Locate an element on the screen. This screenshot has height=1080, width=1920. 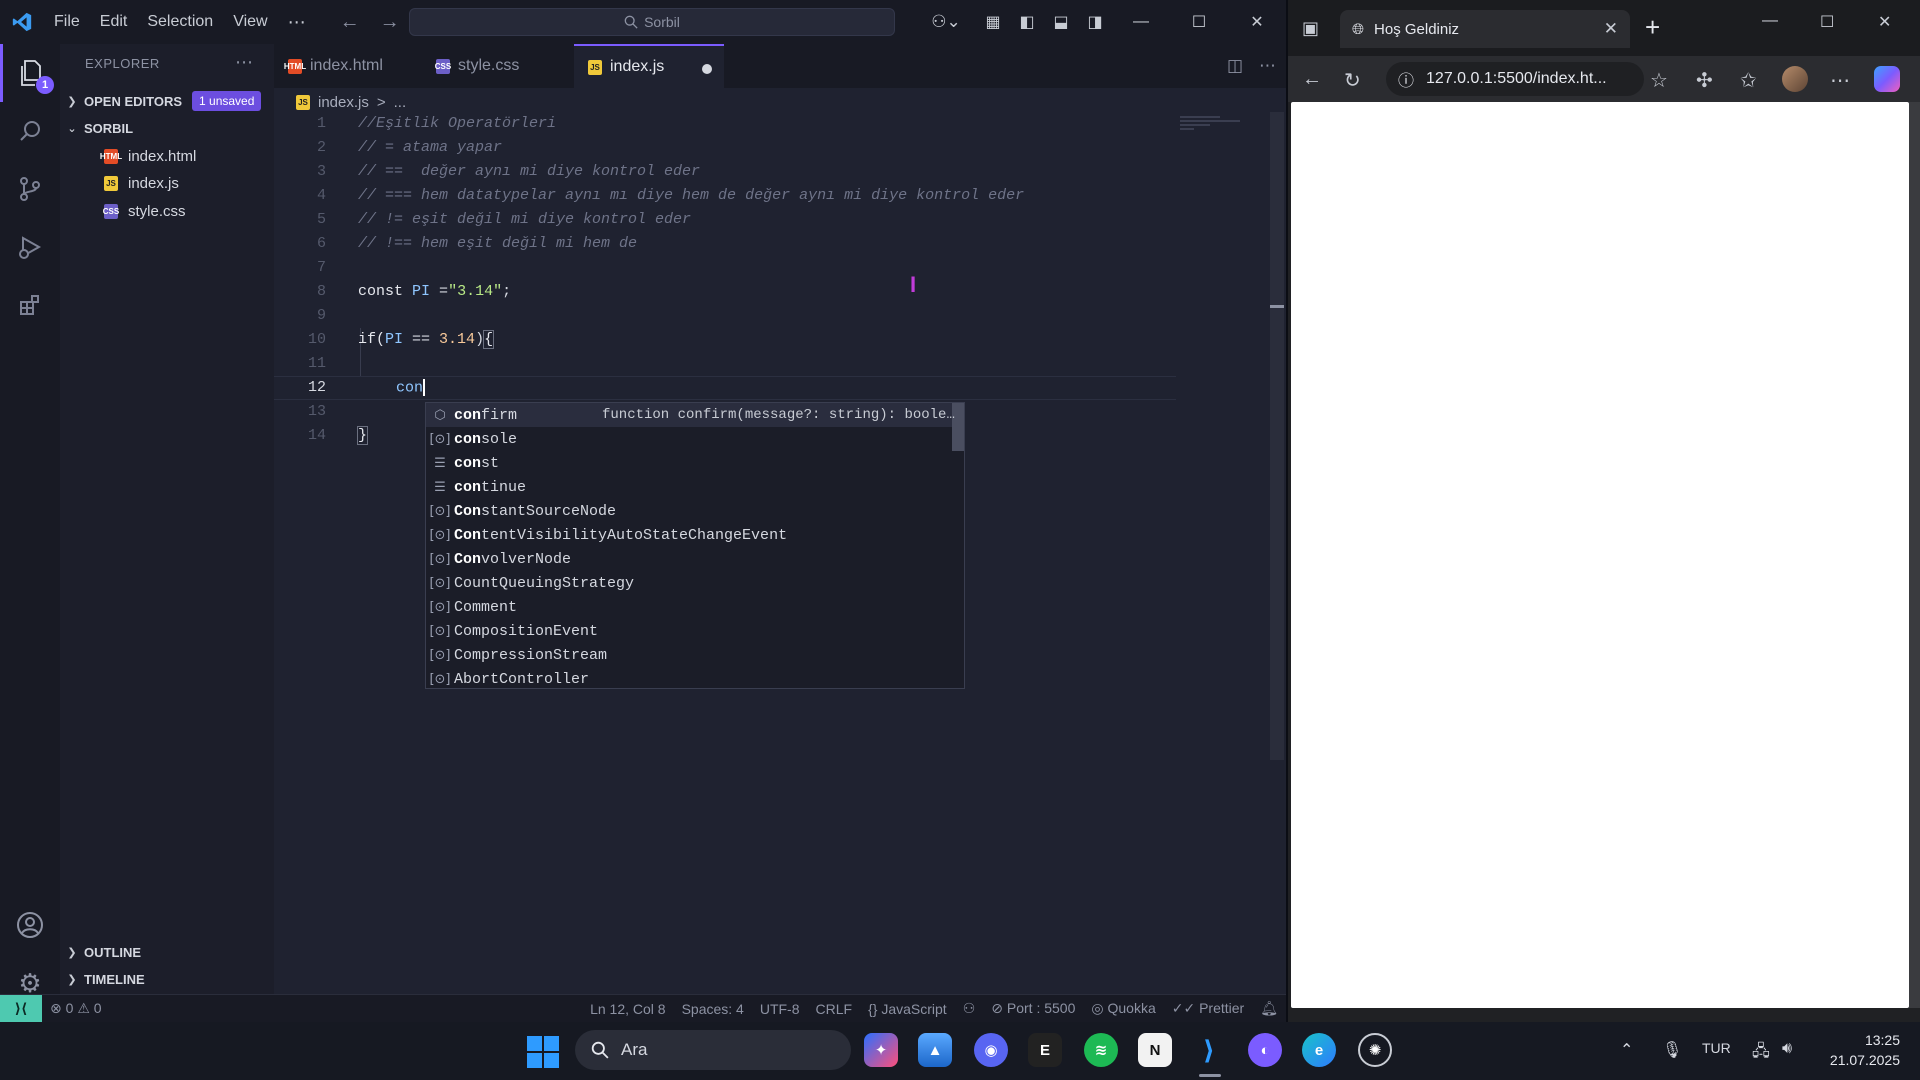
run-debug-icon is located at coordinates (30, 247).